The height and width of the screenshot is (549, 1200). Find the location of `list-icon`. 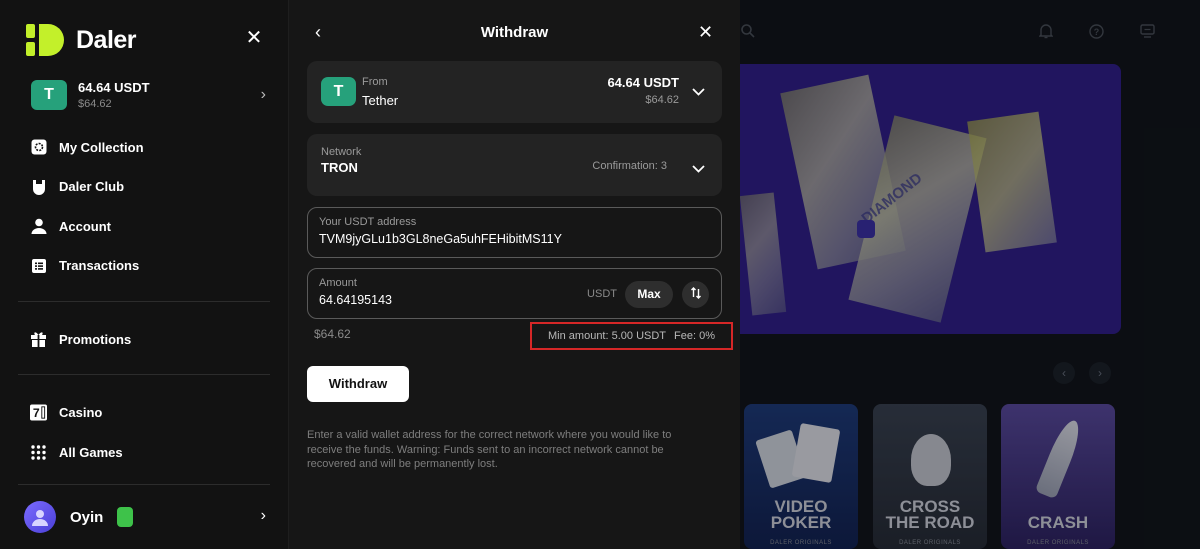

list-icon is located at coordinates (38, 265).